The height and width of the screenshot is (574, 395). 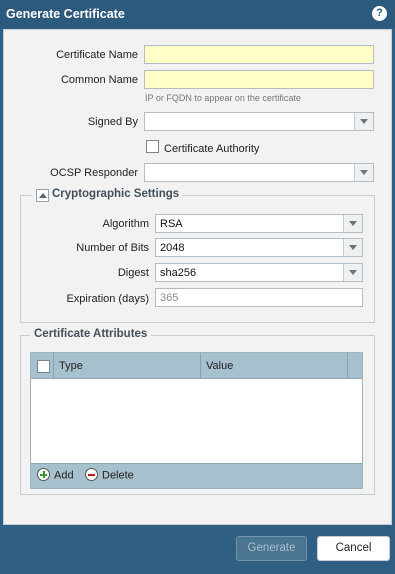 What do you see at coordinates (91, 474) in the screenshot?
I see `delete-icon` at bounding box center [91, 474].